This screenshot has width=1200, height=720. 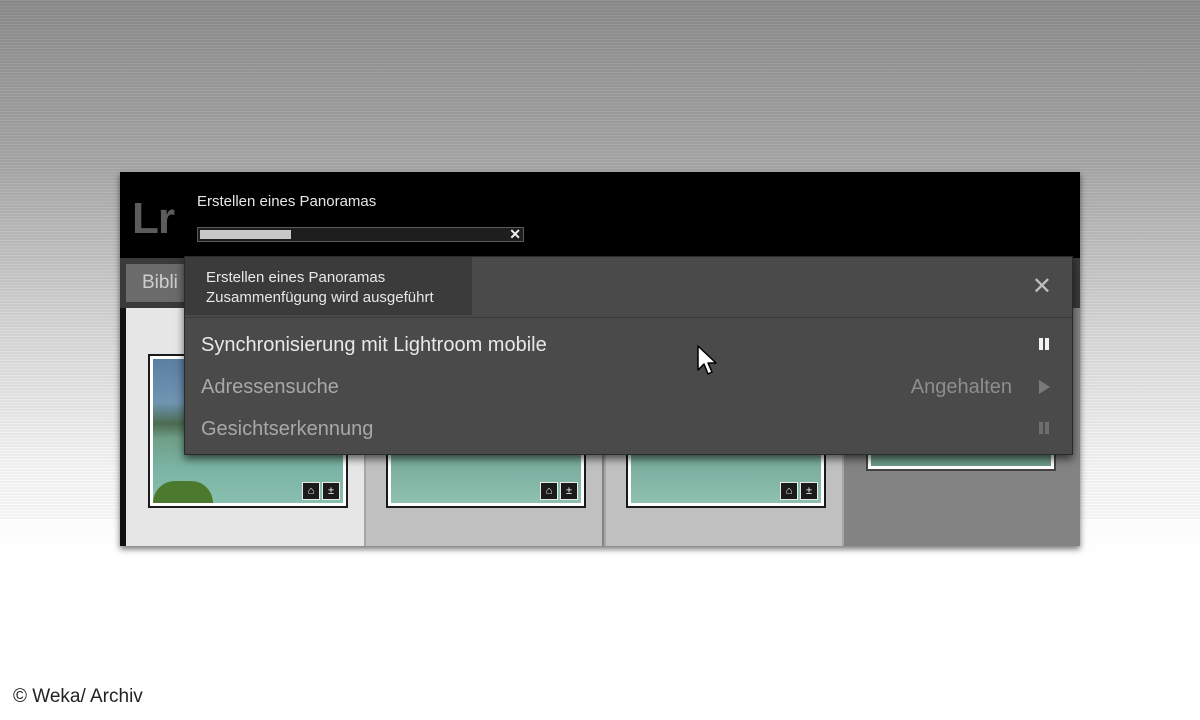 I want to click on close-icon: ✕, so click(x=1042, y=287).